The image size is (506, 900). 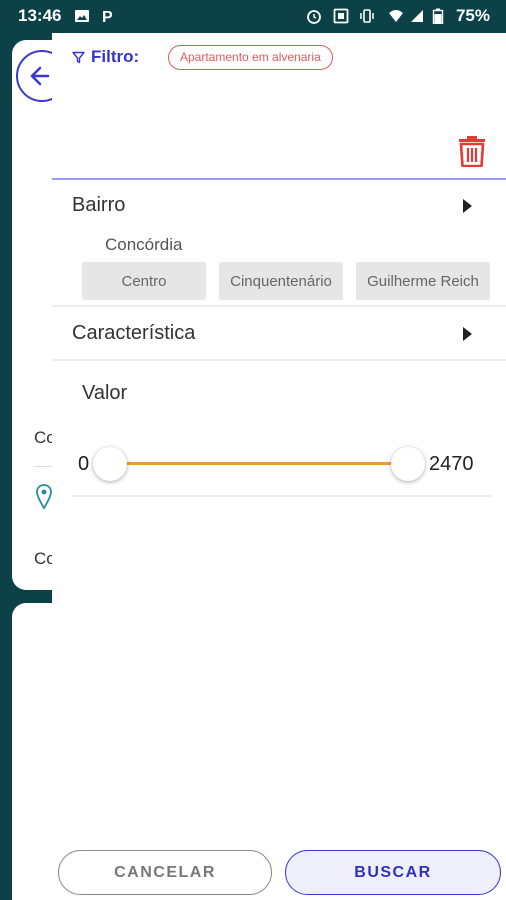 What do you see at coordinates (314, 17) in the screenshot?
I see `alarm-icon` at bounding box center [314, 17].